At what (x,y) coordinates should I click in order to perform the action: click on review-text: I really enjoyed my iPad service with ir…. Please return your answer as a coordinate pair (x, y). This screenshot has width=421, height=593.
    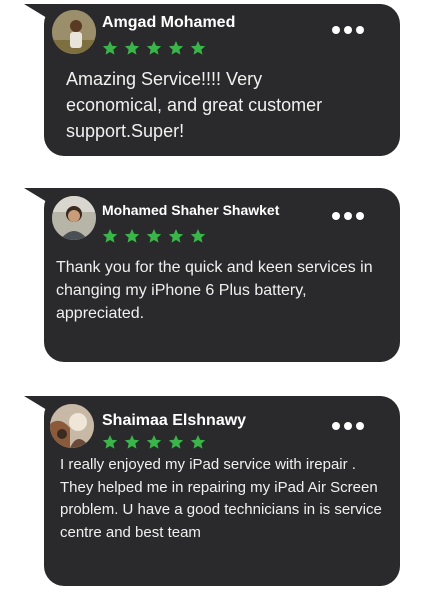
    Looking at the image, I should click on (221, 498).